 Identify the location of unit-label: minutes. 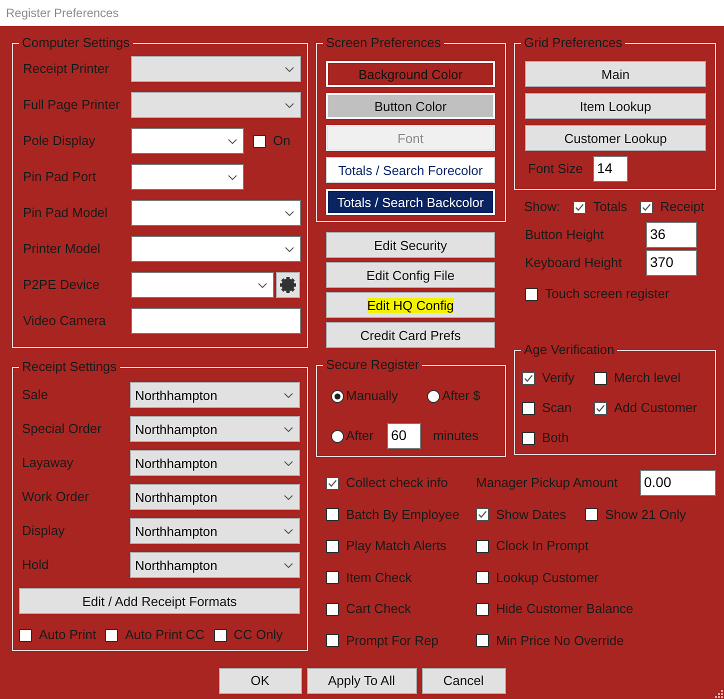
(456, 436).